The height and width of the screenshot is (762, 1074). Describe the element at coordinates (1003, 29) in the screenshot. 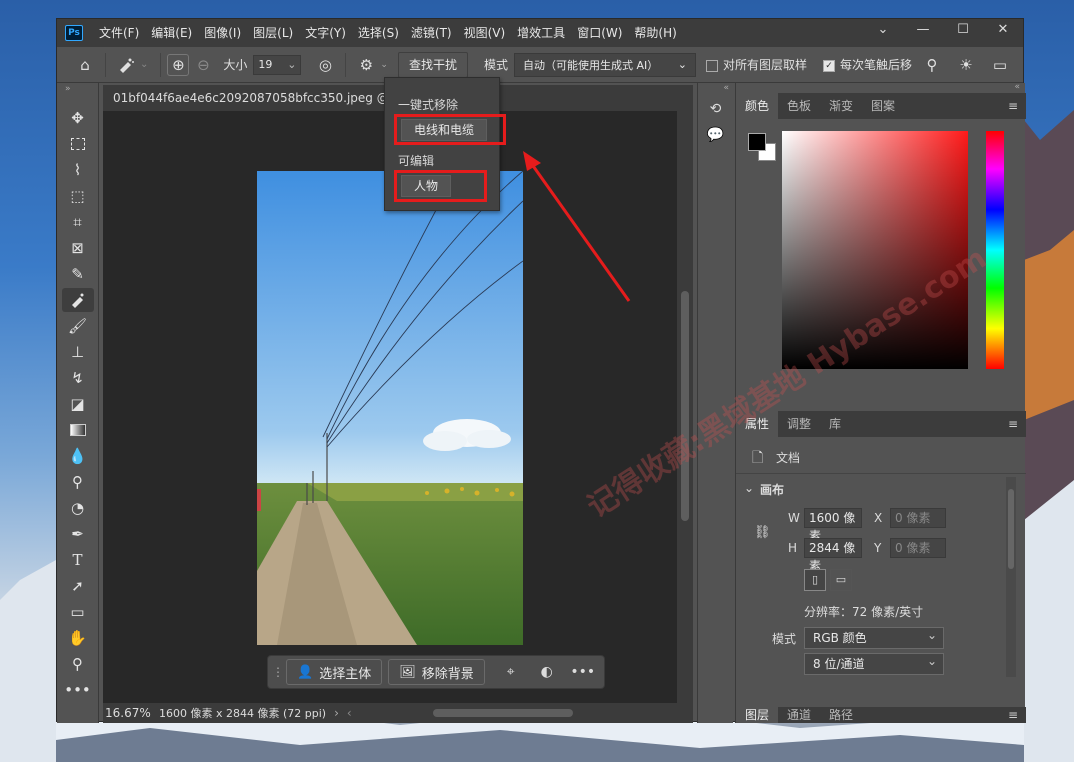

I see `close-button: ✕` at that location.